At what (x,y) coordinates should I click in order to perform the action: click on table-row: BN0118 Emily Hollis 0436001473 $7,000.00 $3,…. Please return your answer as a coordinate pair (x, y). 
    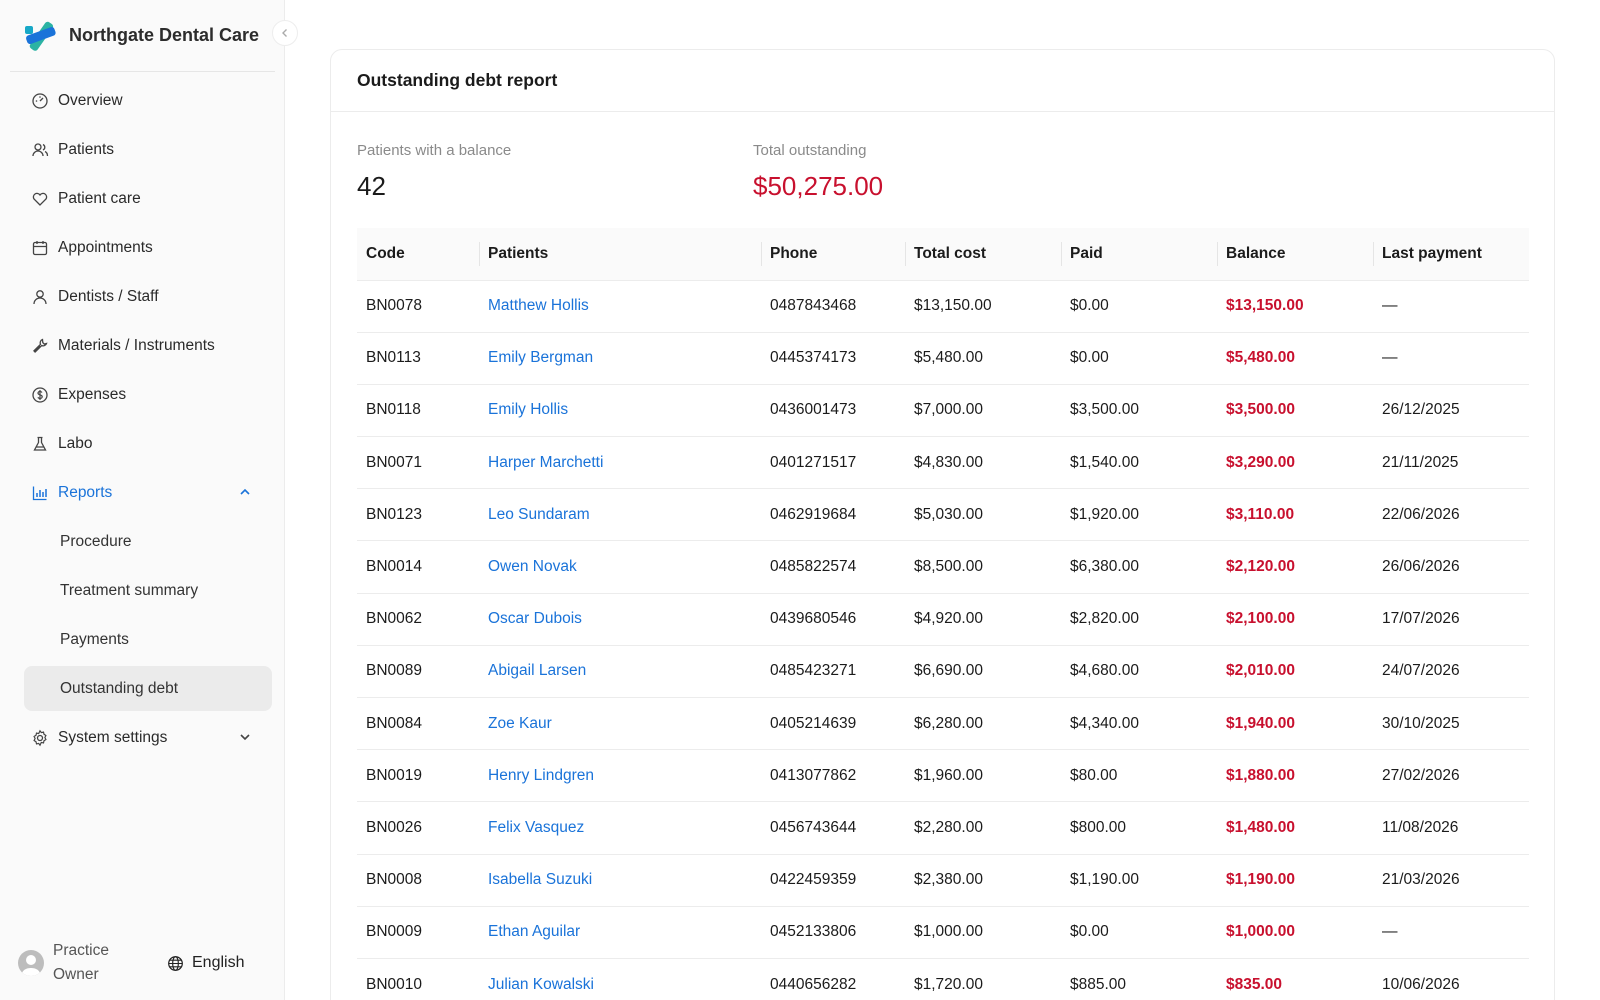
    Looking at the image, I should click on (943, 411).